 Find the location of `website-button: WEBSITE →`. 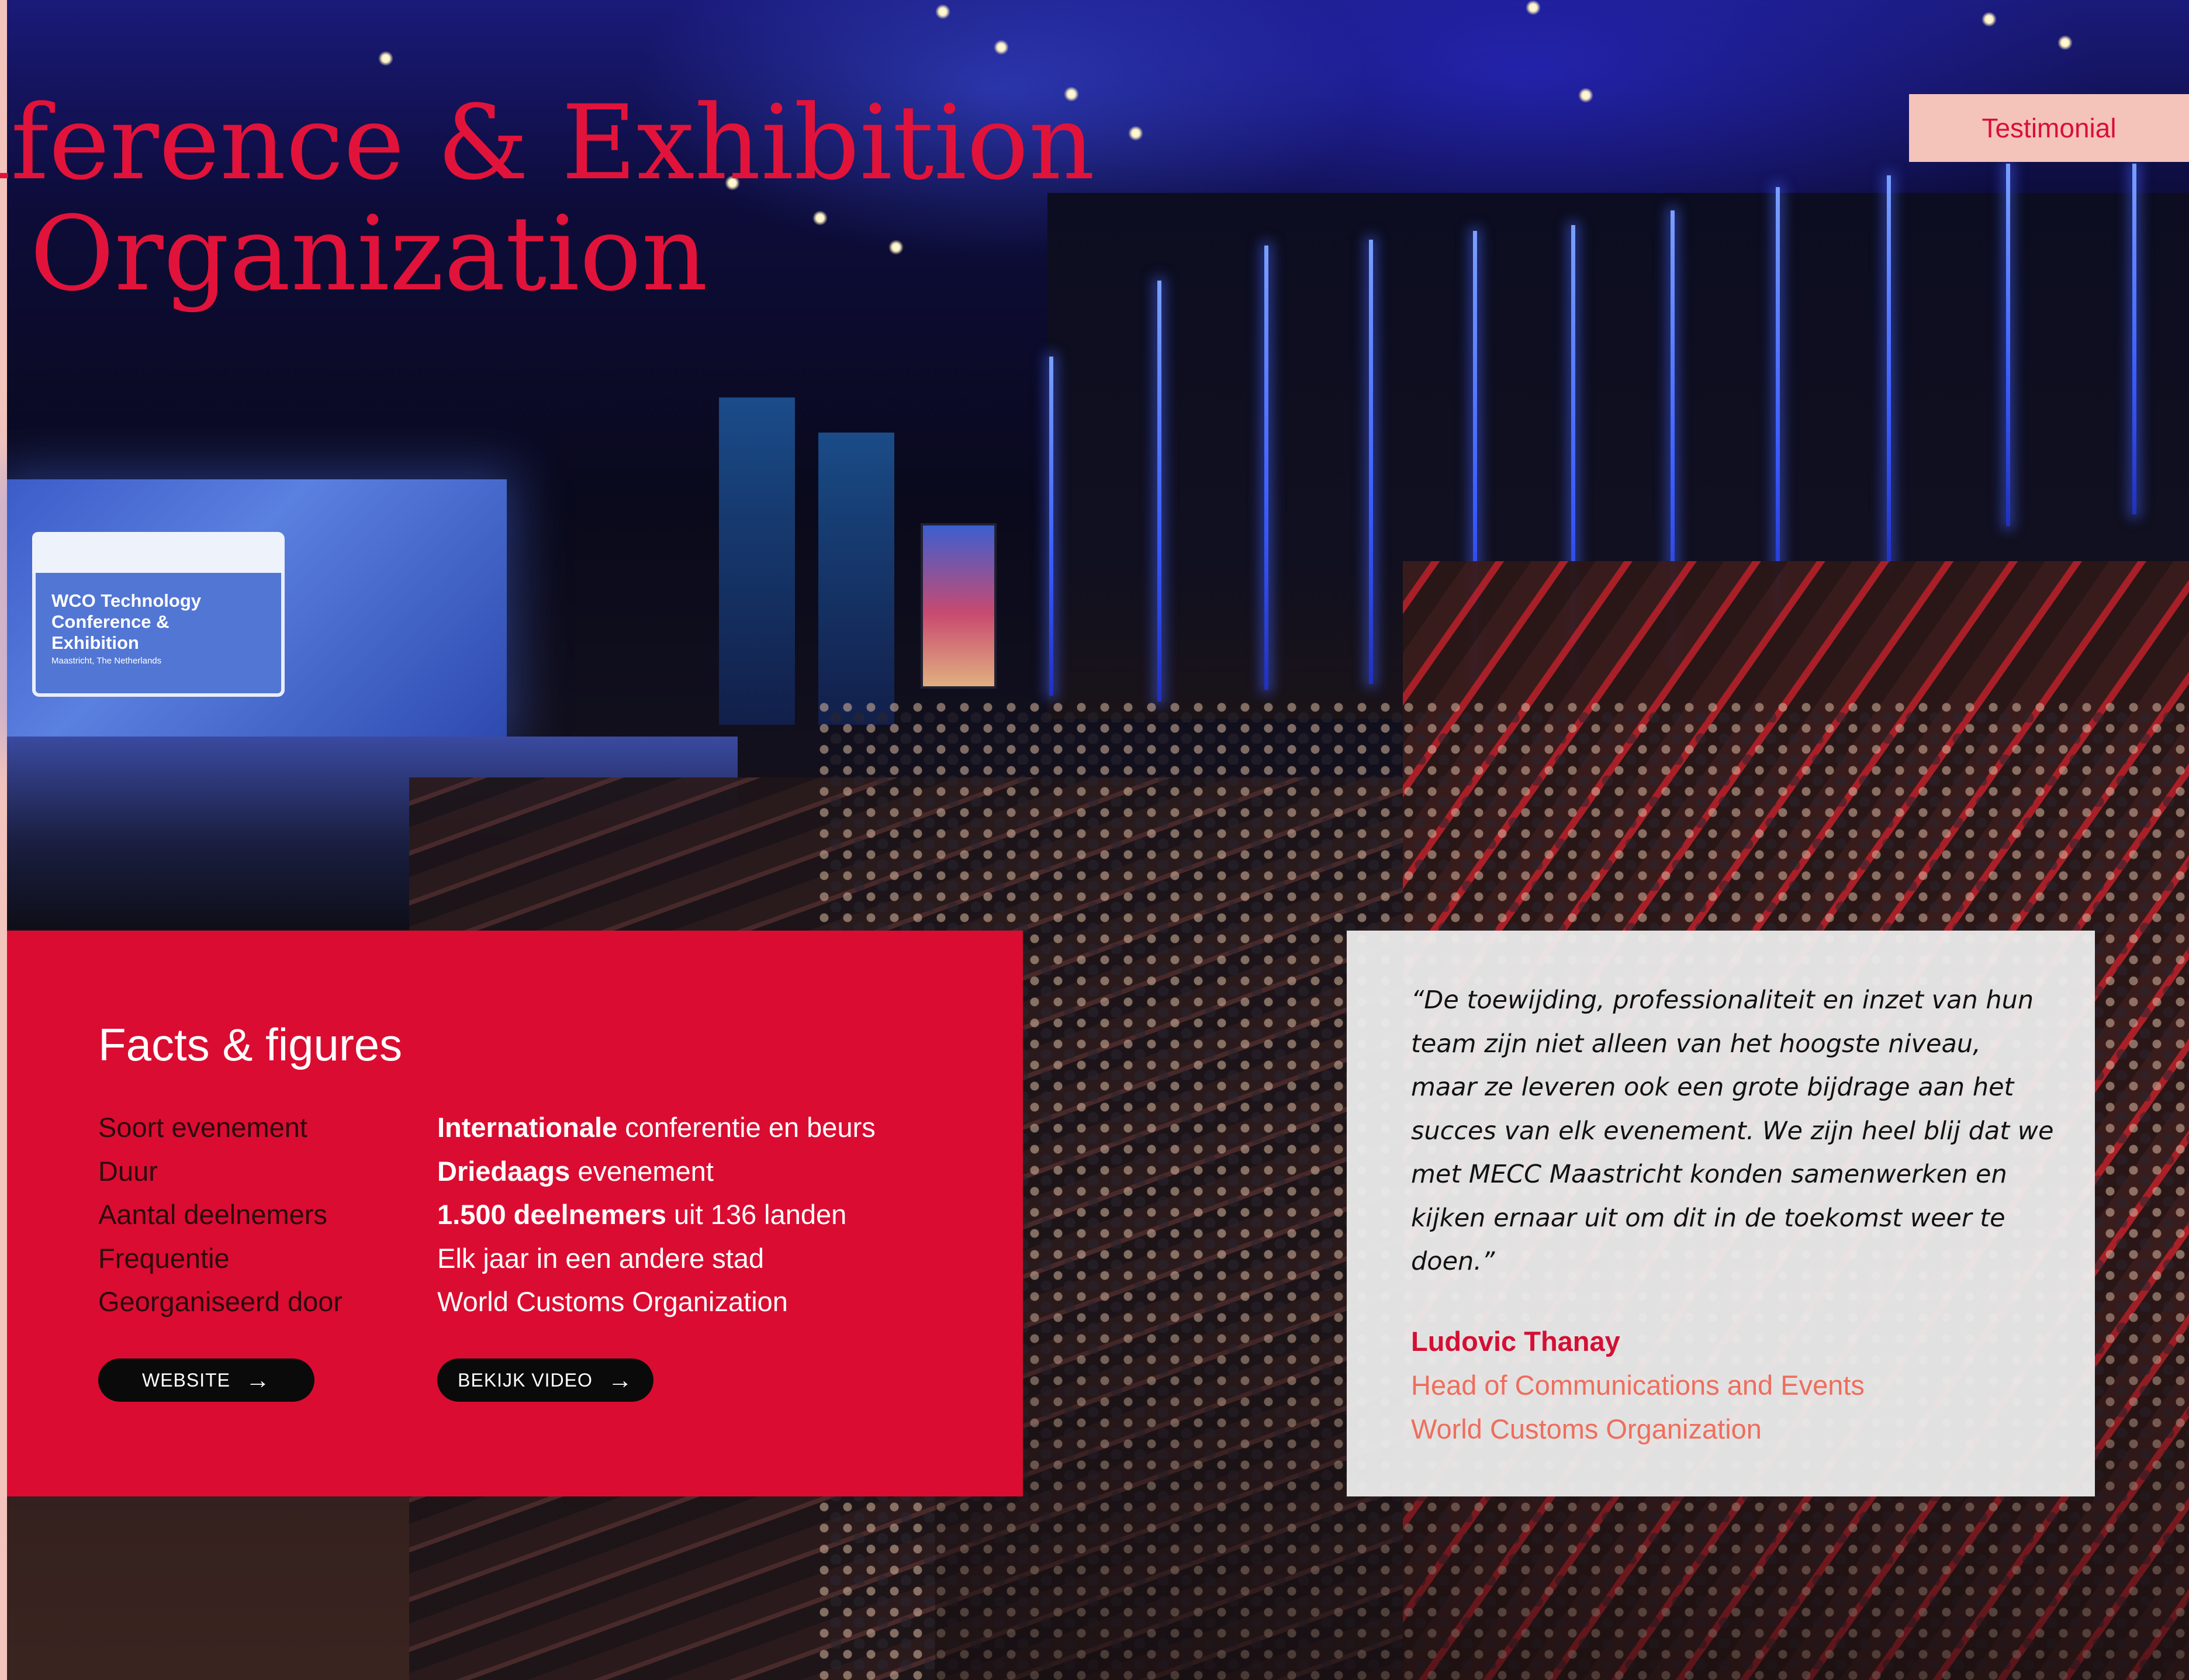

website-button: WEBSITE → is located at coordinates (206, 1380).